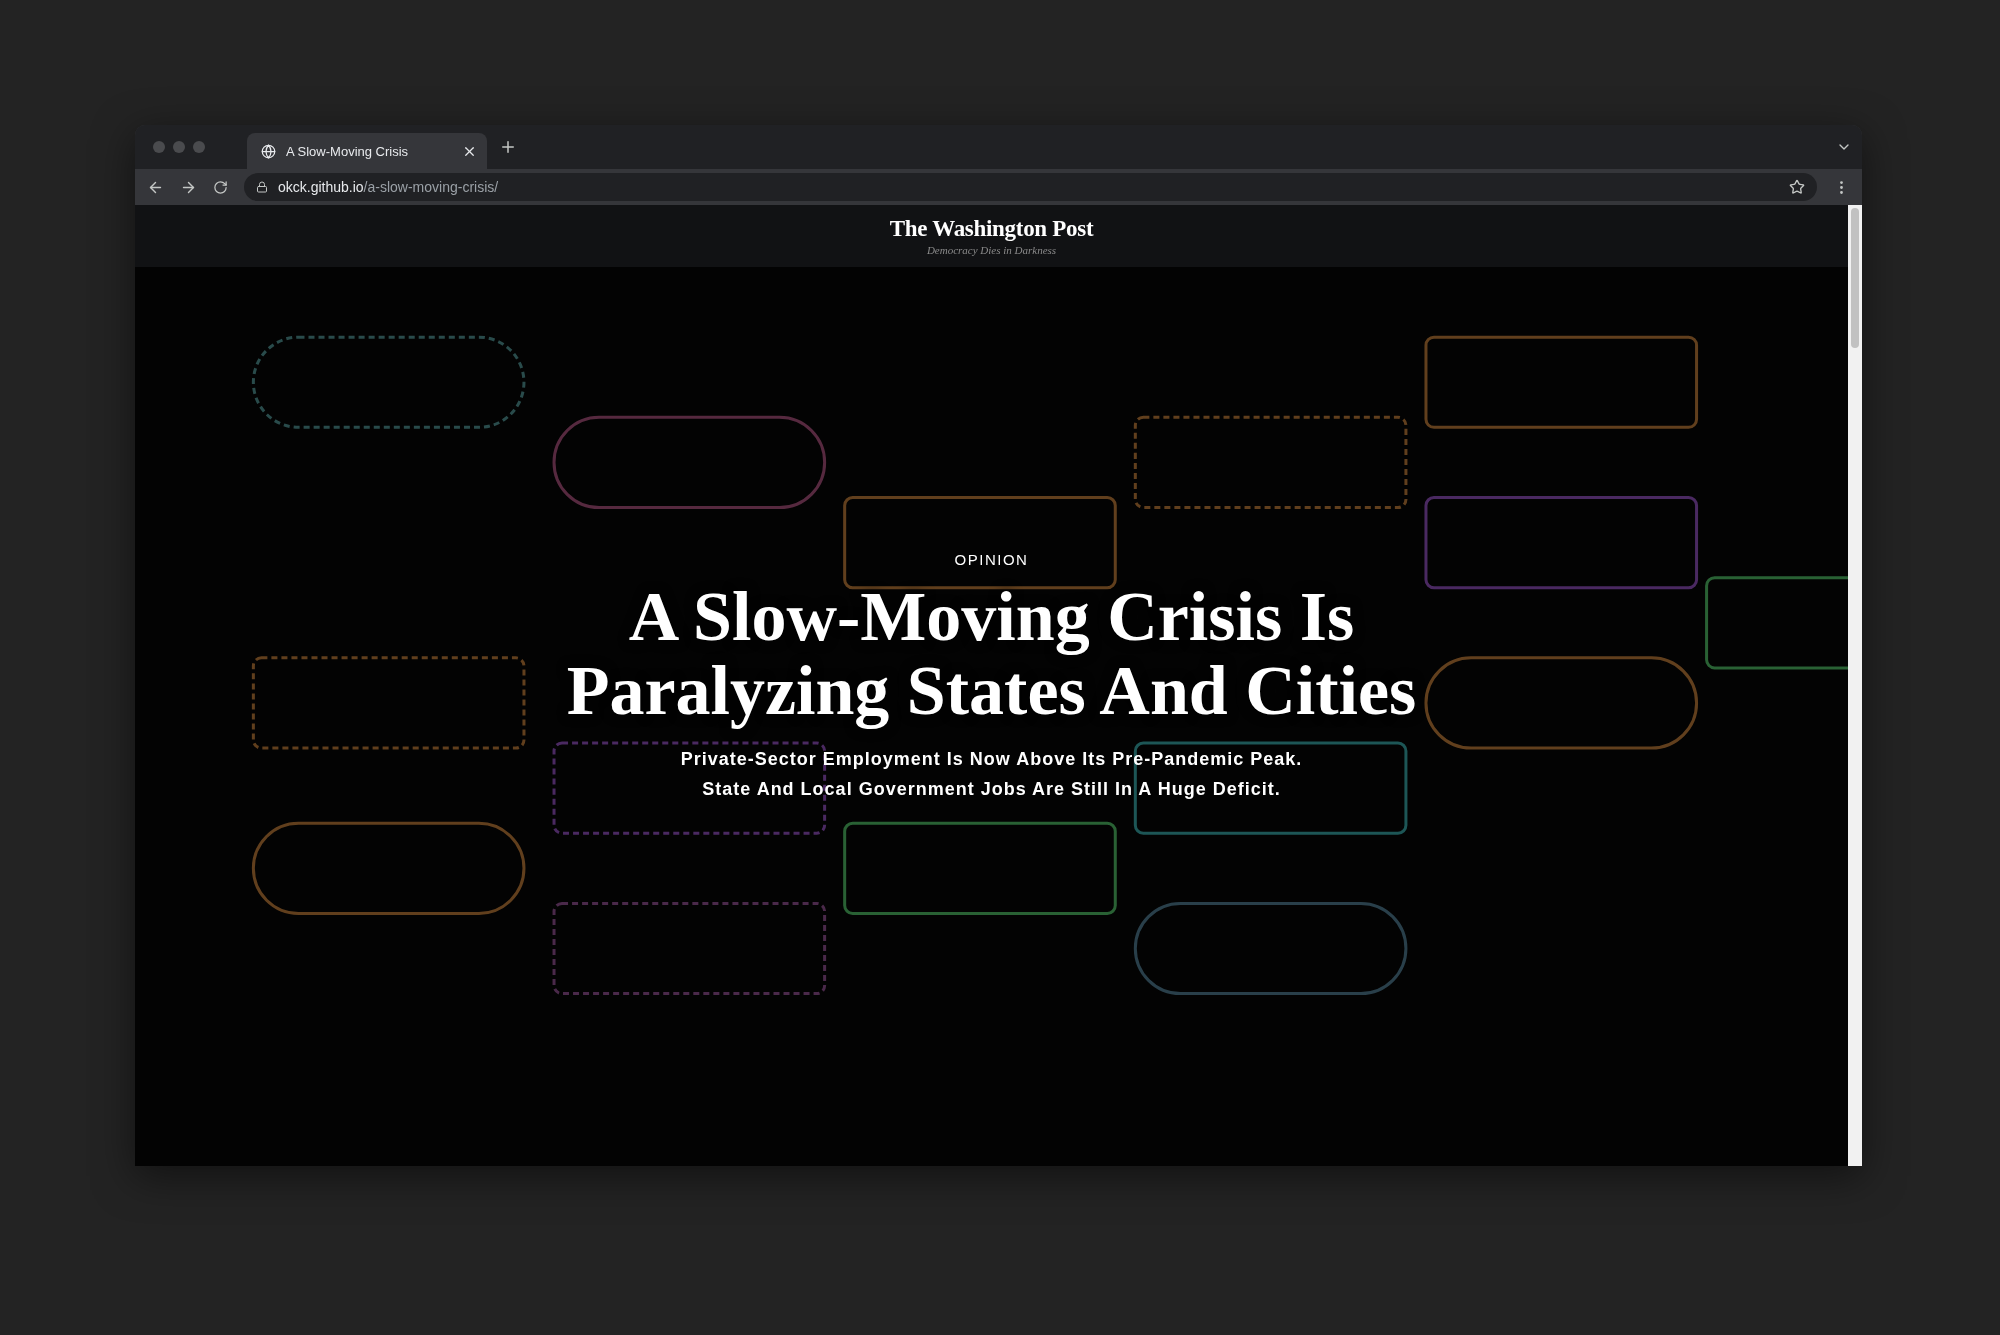 This screenshot has width=2000, height=1335. I want to click on scrollbar, so click(1855, 685).